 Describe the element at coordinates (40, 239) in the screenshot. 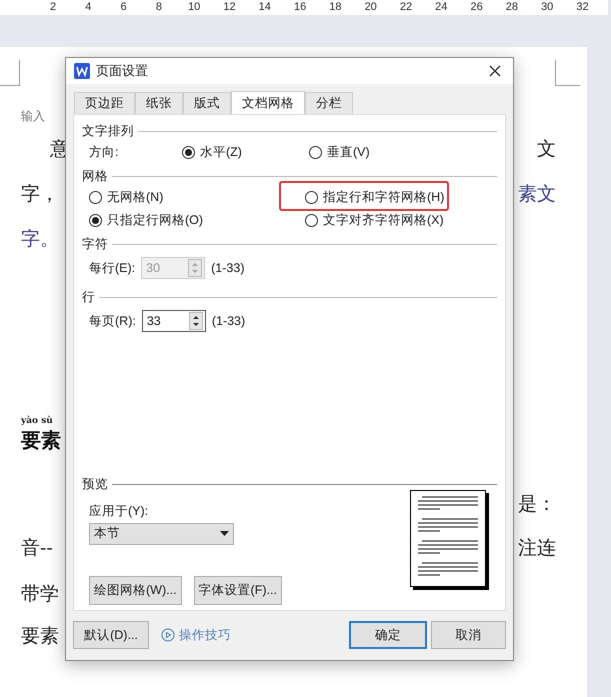

I see `document-text: 字。` at that location.